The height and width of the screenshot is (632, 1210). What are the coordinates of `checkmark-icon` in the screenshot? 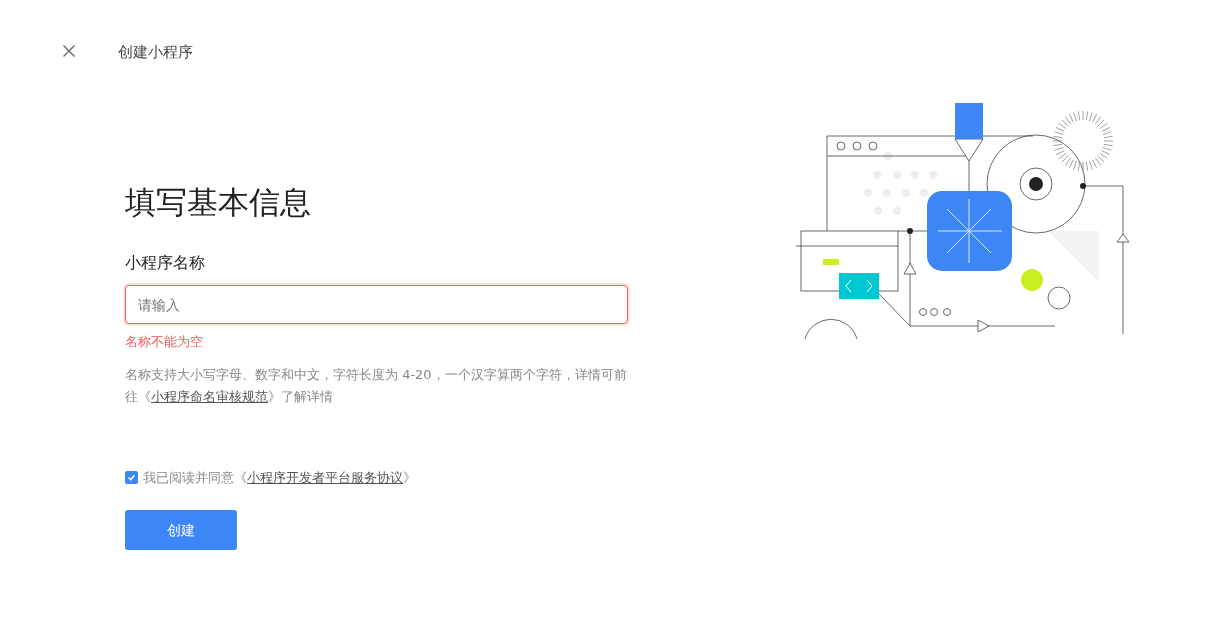 It's located at (131, 477).